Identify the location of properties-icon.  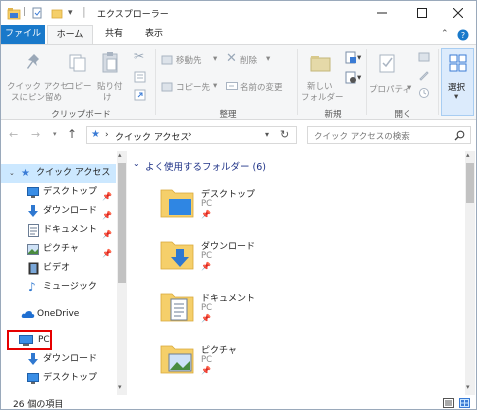
(387, 63).